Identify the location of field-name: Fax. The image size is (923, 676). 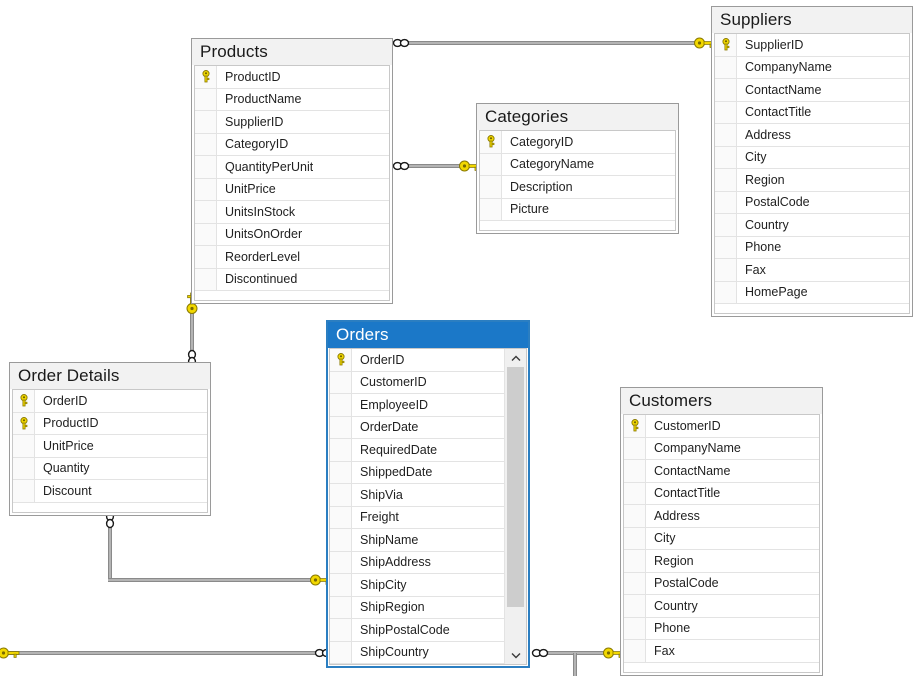
(664, 650).